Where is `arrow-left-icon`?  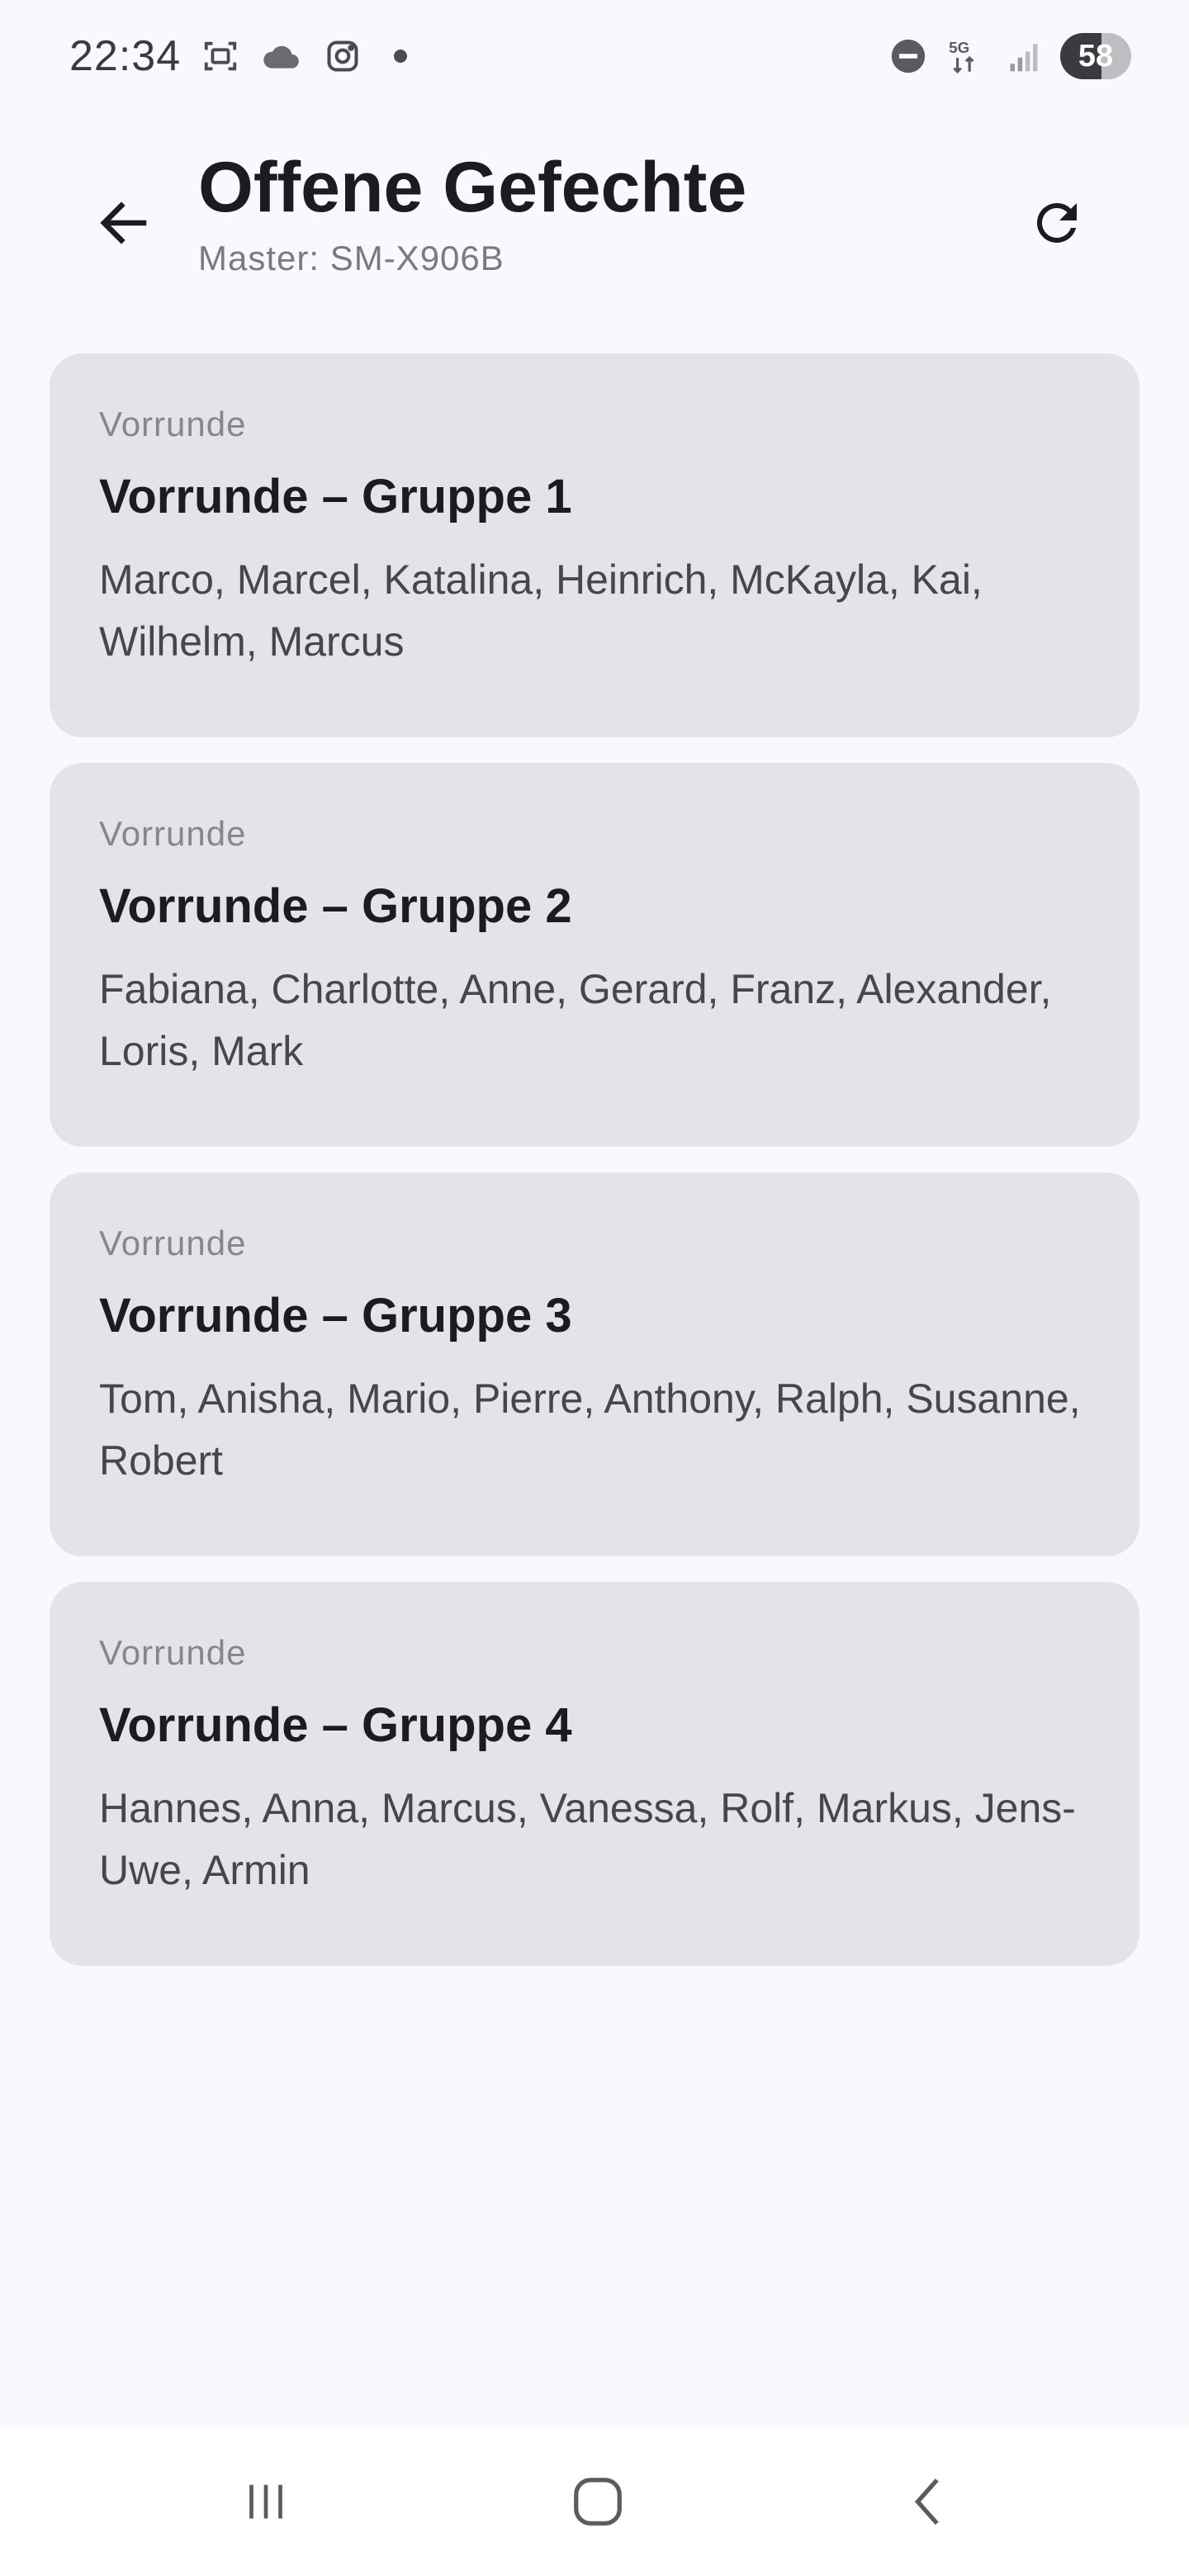
arrow-left-icon is located at coordinates (123, 222).